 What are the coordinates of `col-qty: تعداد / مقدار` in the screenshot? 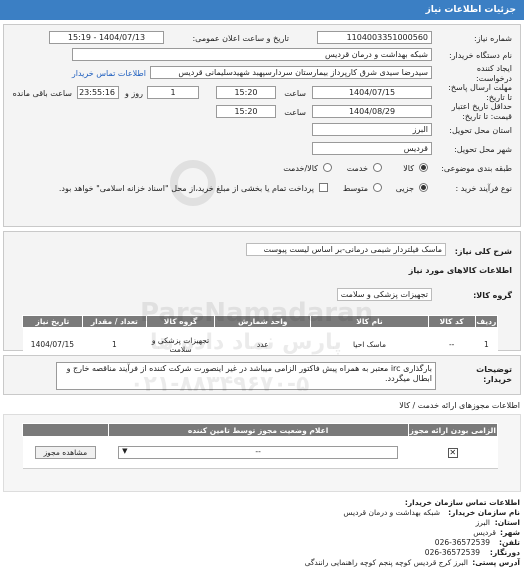 It's located at (114, 321).